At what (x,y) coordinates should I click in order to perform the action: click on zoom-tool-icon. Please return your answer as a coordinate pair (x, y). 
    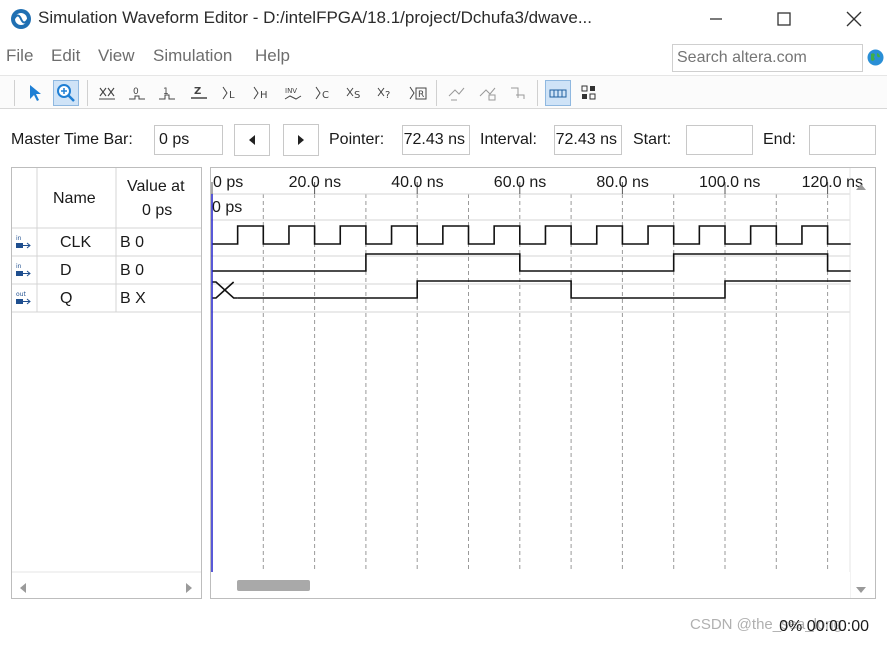
    Looking at the image, I should click on (66, 93).